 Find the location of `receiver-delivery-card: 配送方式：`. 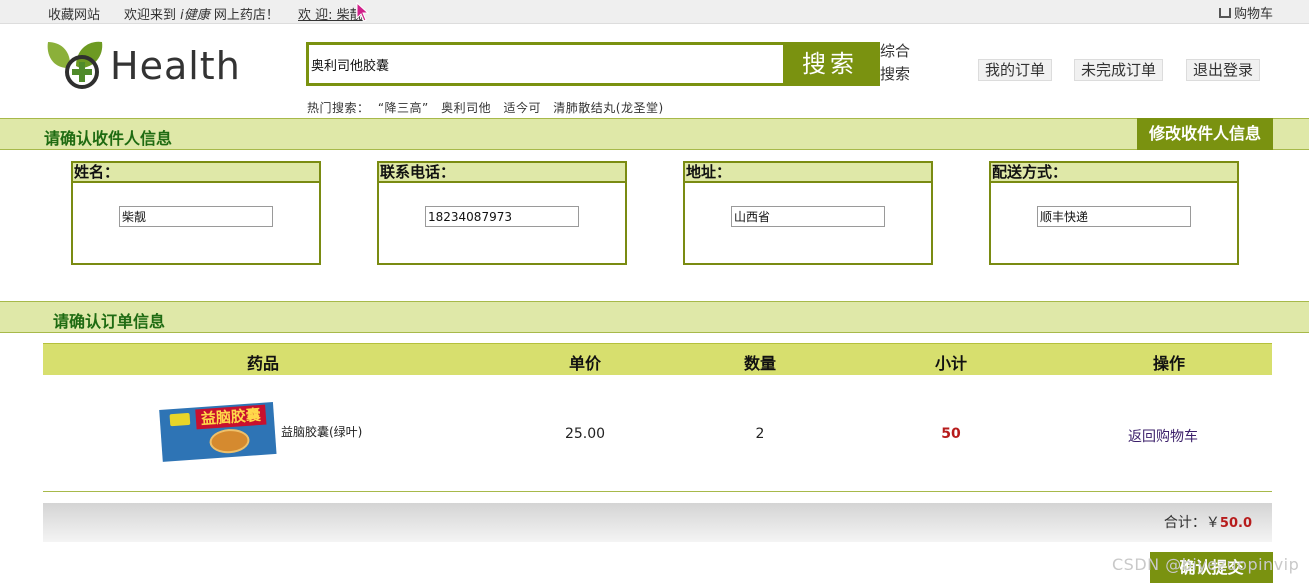

receiver-delivery-card: 配送方式： is located at coordinates (1114, 213).